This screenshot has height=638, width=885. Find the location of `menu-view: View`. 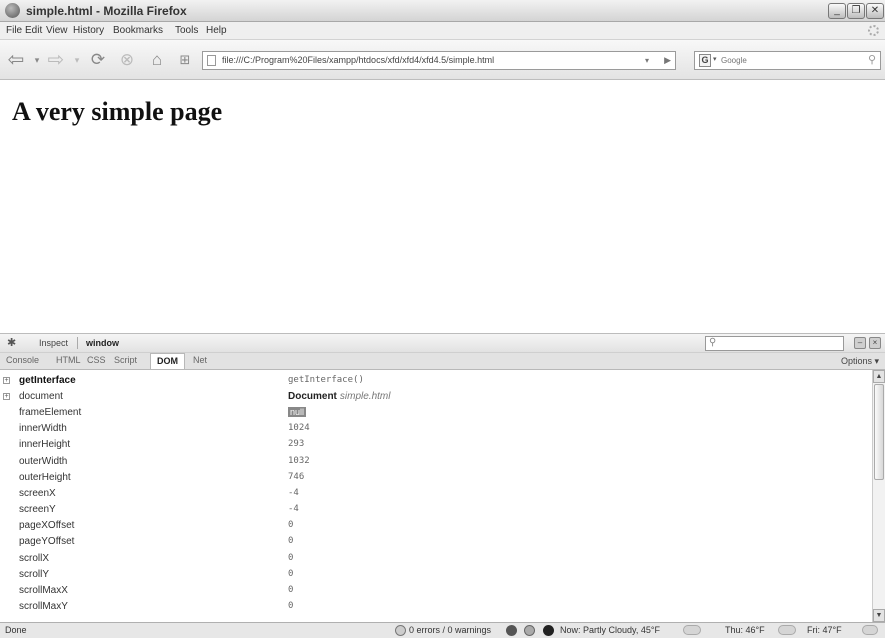

menu-view: View is located at coordinates (57, 30).